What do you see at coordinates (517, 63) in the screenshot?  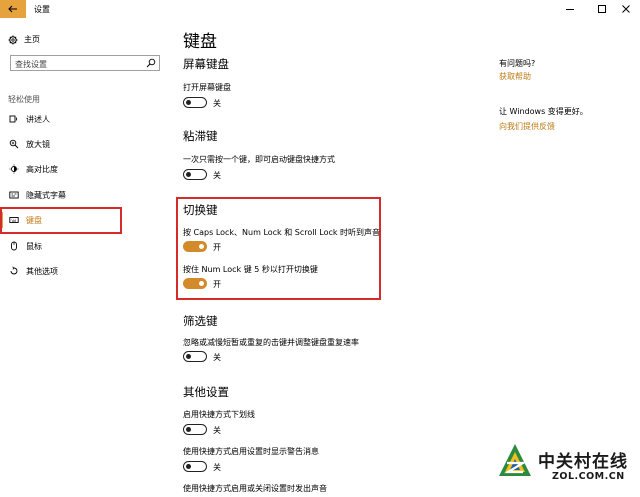 I see `question-text: 有问题吗?` at bounding box center [517, 63].